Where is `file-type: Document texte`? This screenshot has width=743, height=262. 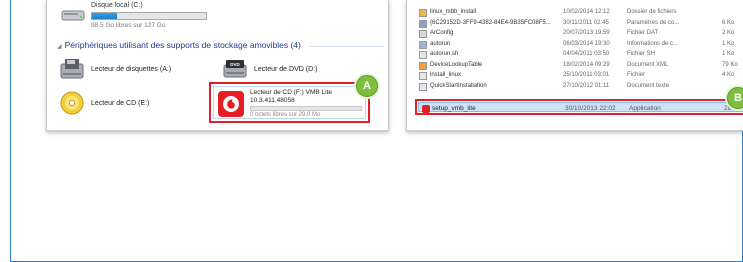 file-type: Document texte is located at coordinates (648, 85).